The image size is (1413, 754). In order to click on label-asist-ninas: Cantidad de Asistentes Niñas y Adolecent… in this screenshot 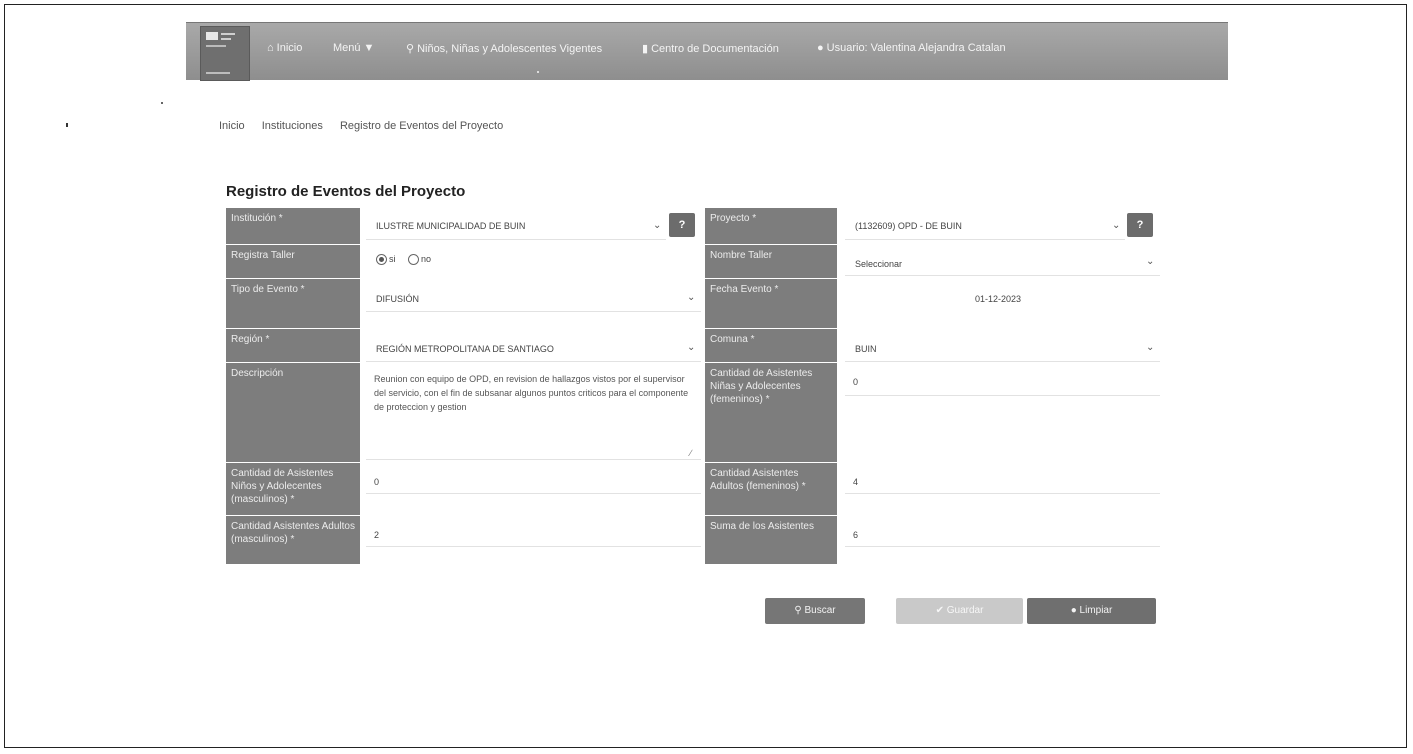, I will do `click(771, 412)`.